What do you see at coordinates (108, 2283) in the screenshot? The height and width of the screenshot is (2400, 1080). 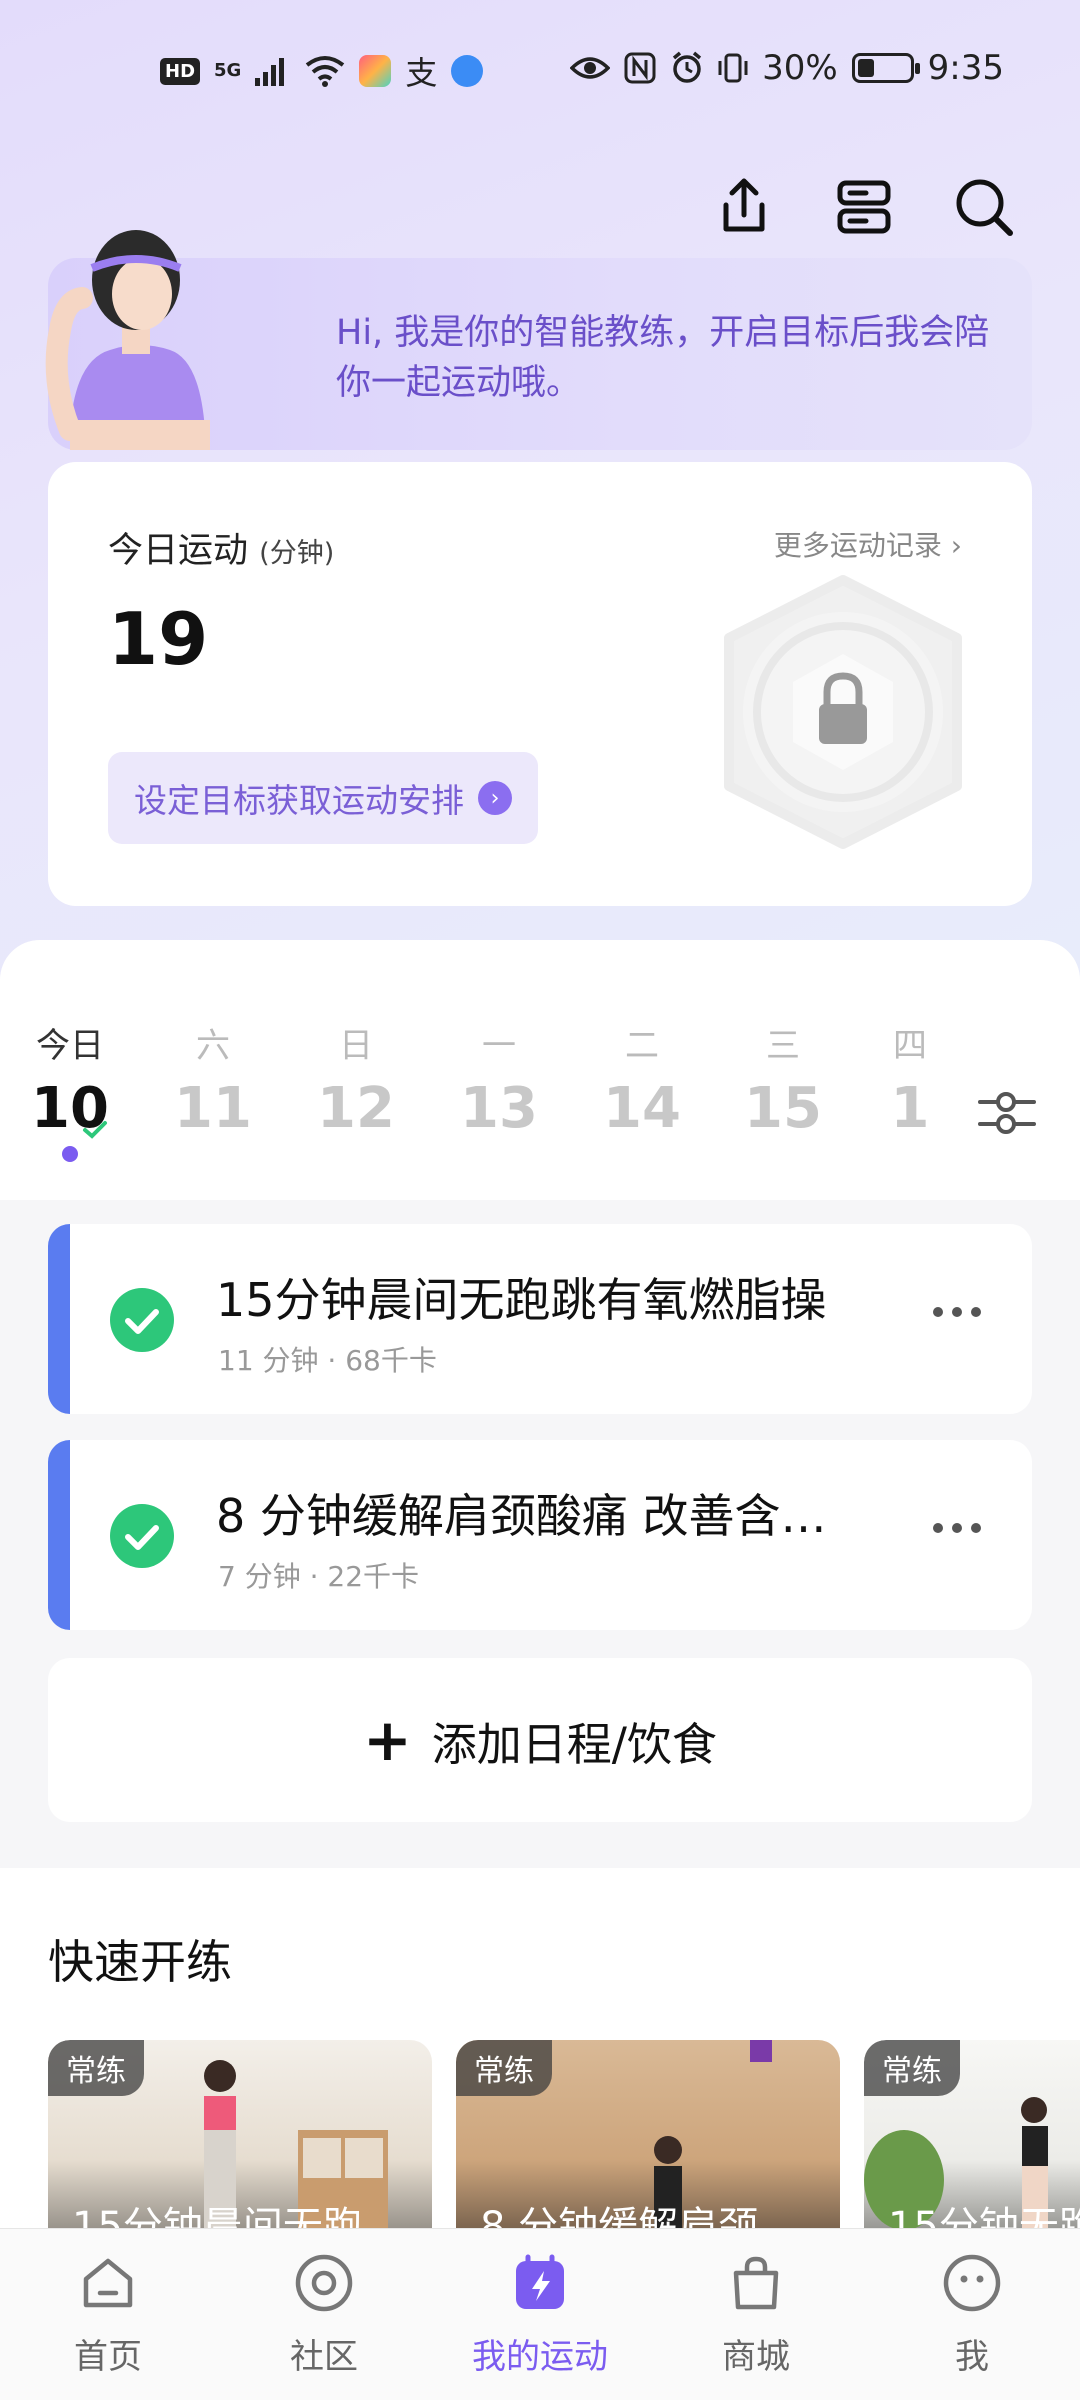 I see `home-icon` at bounding box center [108, 2283].